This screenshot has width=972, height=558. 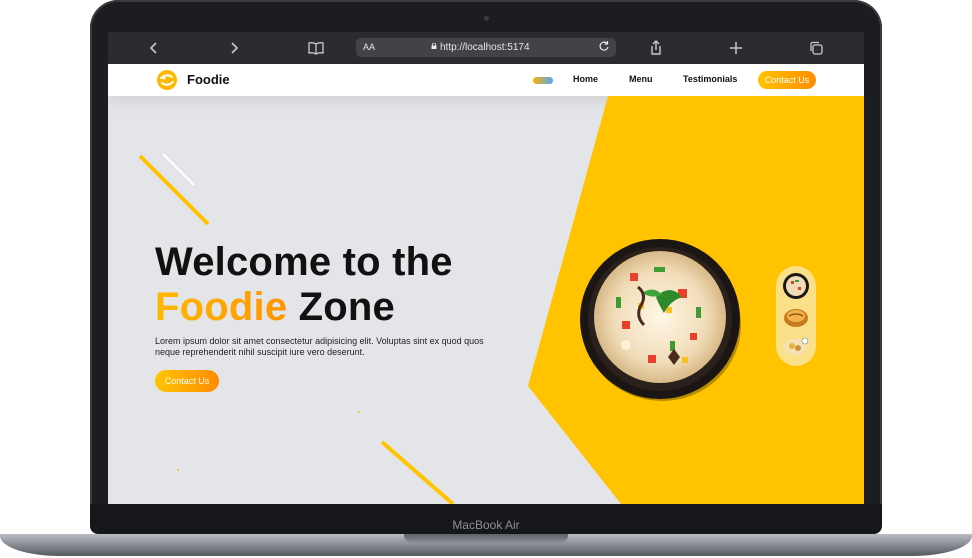 What do you see at coordinates (369, 47) in the screenshot?
I see `text-size-button: AA` at bounding box center [369, 47].